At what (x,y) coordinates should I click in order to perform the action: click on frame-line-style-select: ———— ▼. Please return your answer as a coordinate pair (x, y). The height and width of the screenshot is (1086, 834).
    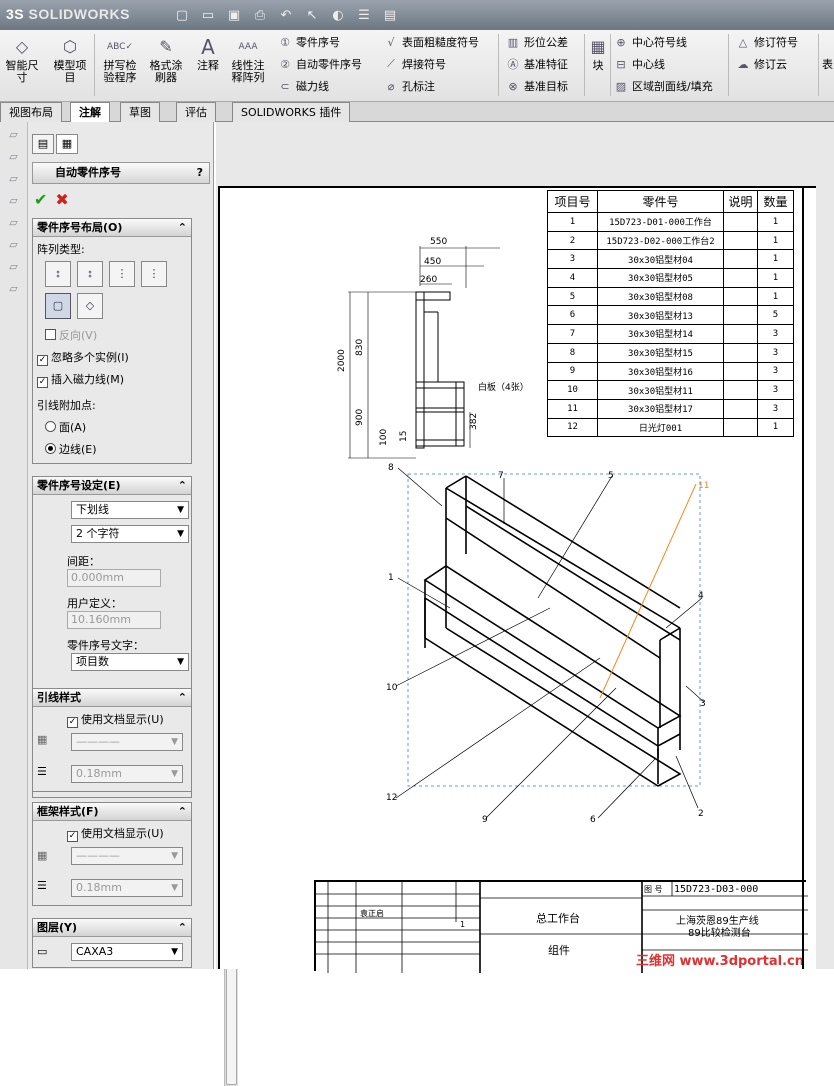
    Looking at the image, I should click on (127, 856).